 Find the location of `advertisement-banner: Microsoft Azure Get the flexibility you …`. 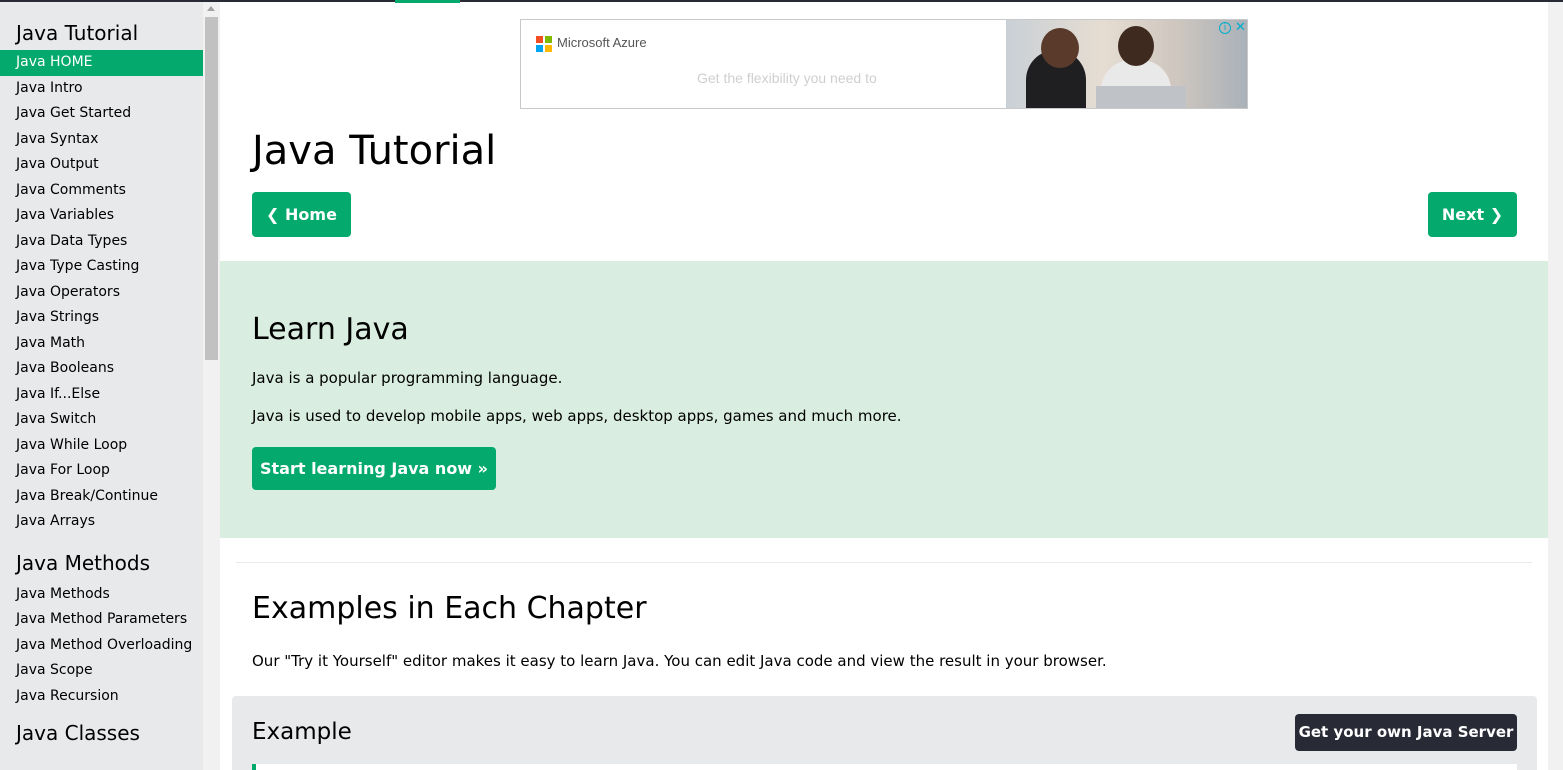

advertisement-banner: Microsoft Azure Get the flexibility you … is located at coordinates (884, 64).